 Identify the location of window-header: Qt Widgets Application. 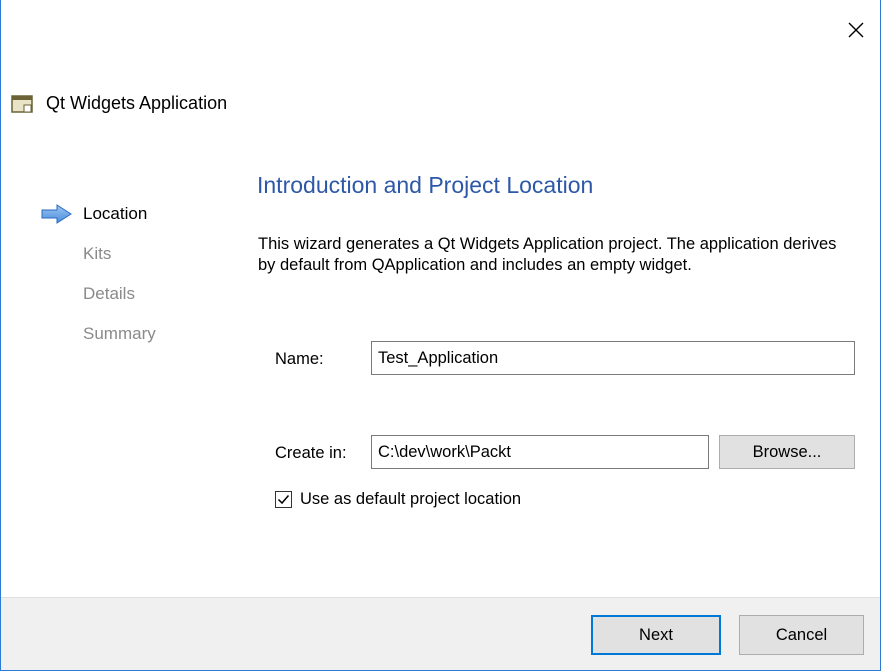
(119, 103).